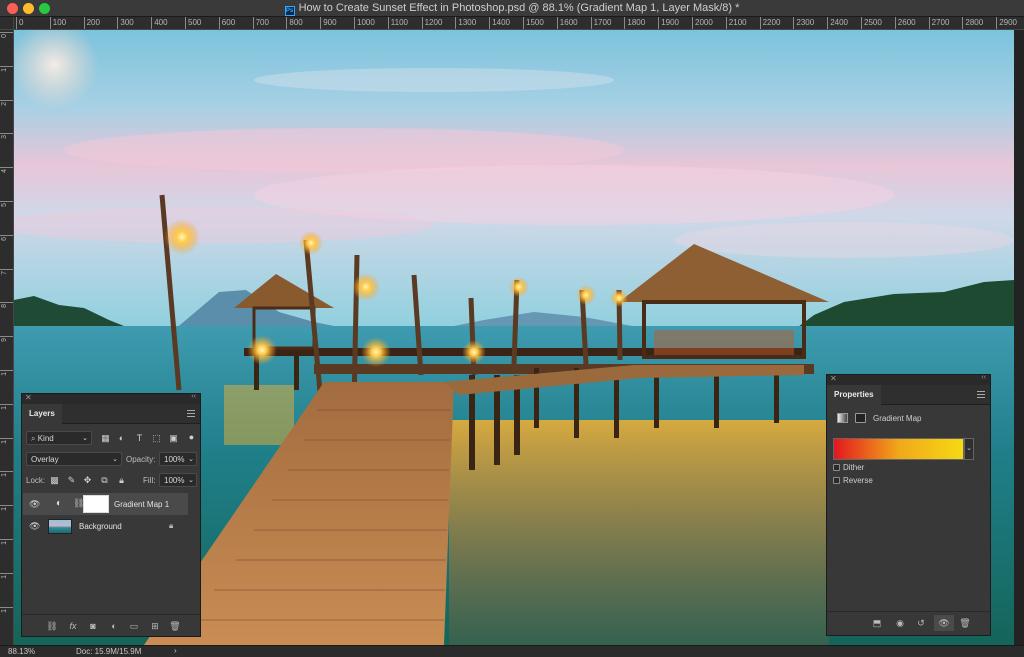 The height and width of the screenshot is (657, 1024). What do you see at coordinates (1008, 22) in the screenshot?
I see `ruler-tick-label: 2900` at bounding box center [1008, 22].